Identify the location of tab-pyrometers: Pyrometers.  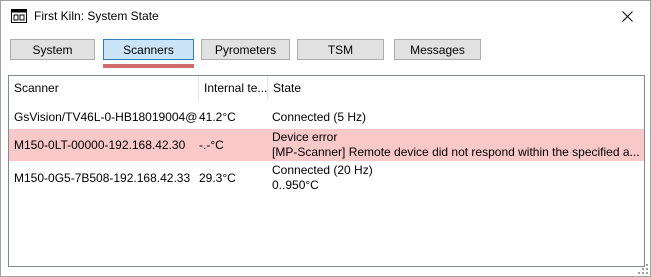
(245, 49).